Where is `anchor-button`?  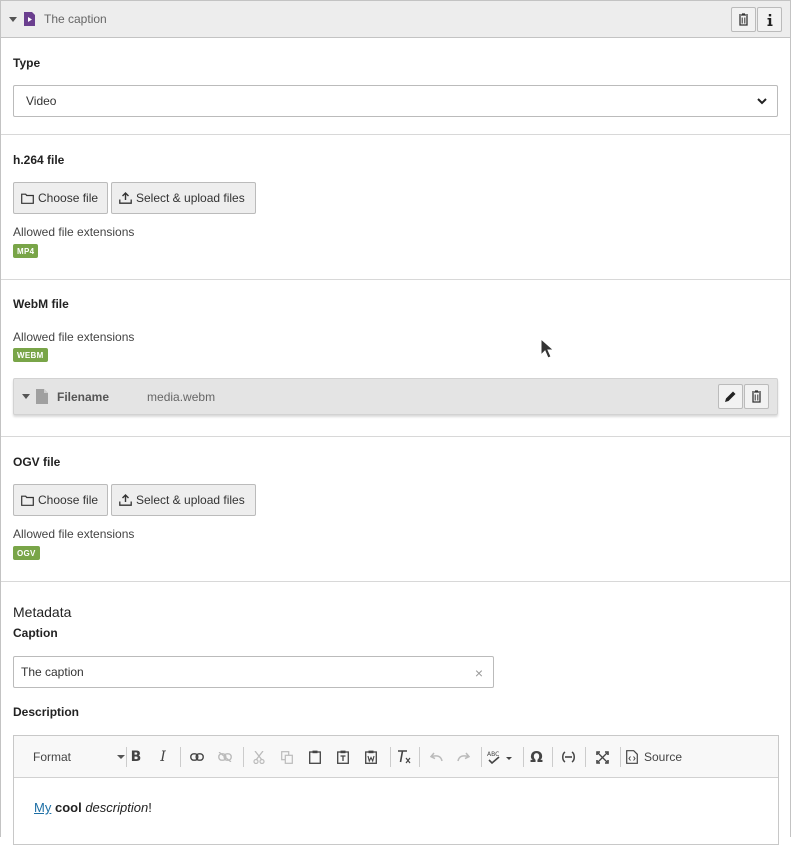
anchor-button is located at coordinates (568, 757).